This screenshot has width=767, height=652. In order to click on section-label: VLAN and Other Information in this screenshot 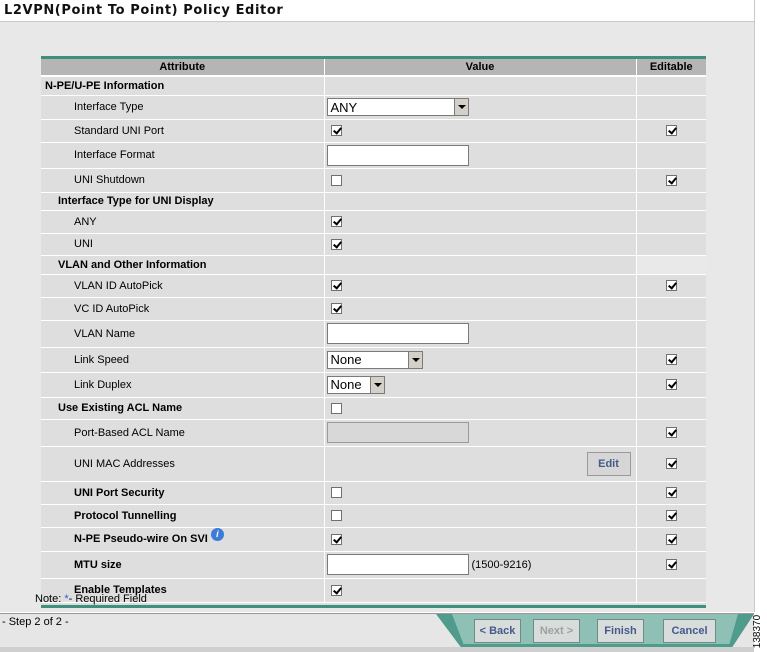, I will do `click(183, 265)`.